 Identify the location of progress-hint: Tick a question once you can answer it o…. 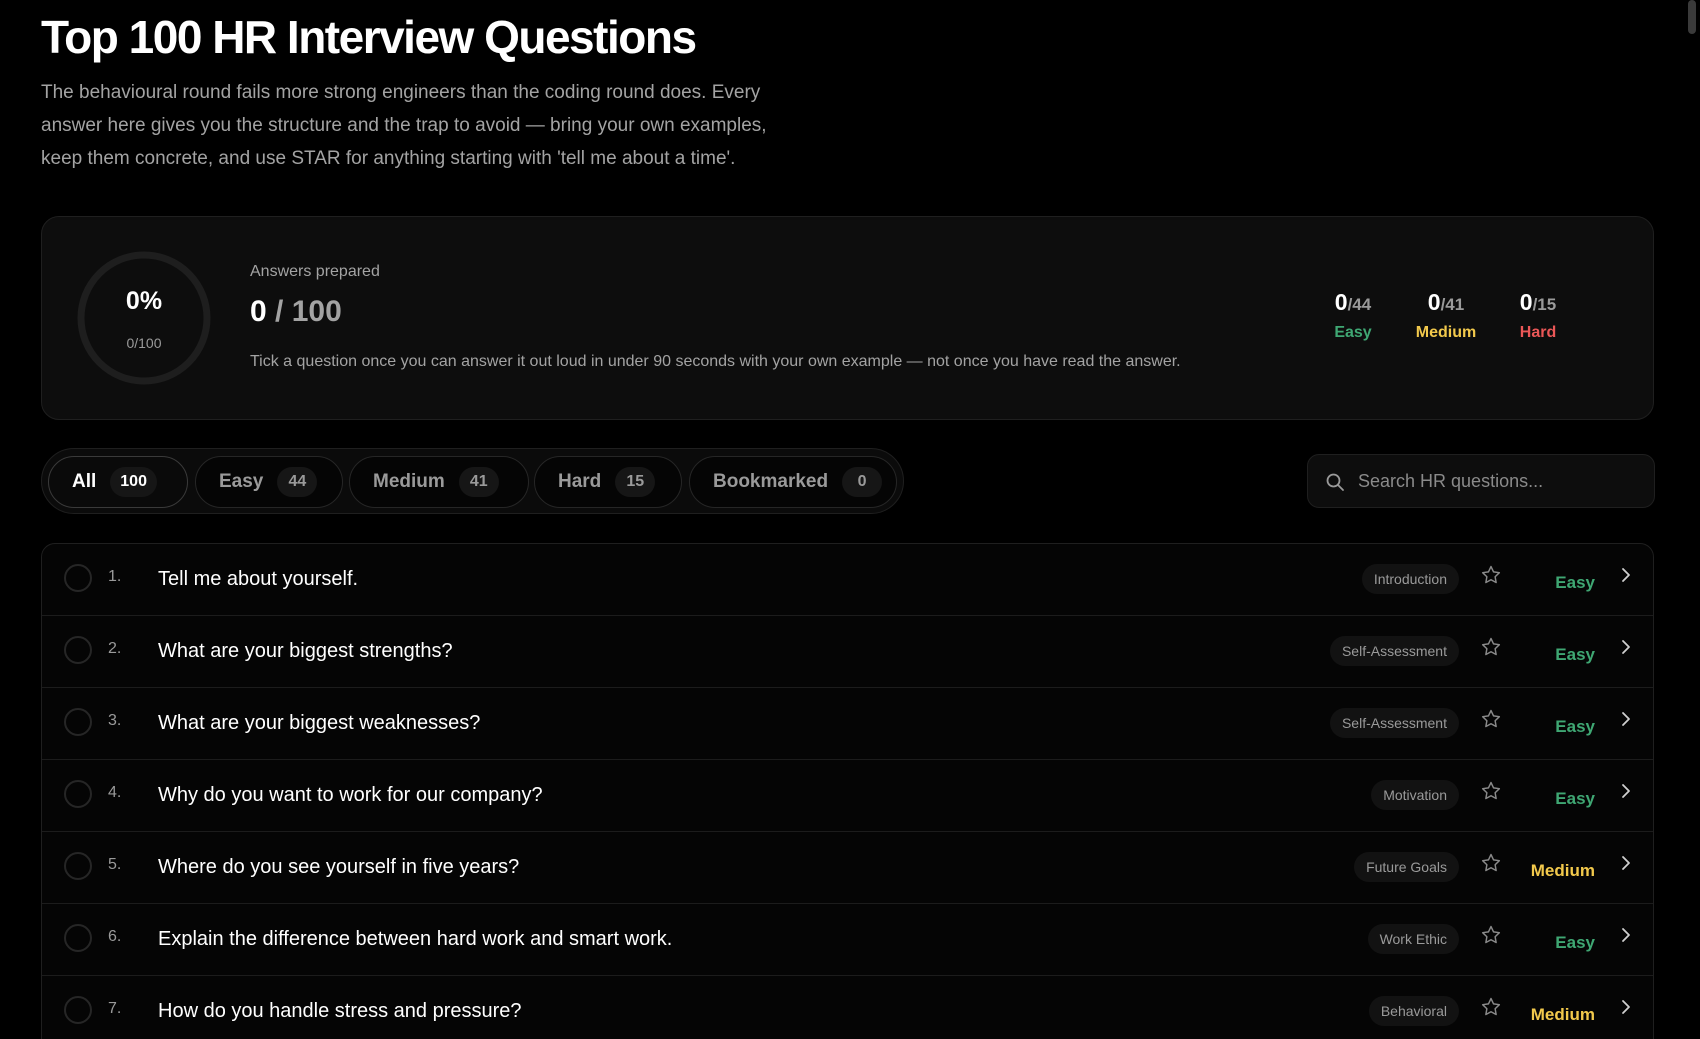
(715, 361).